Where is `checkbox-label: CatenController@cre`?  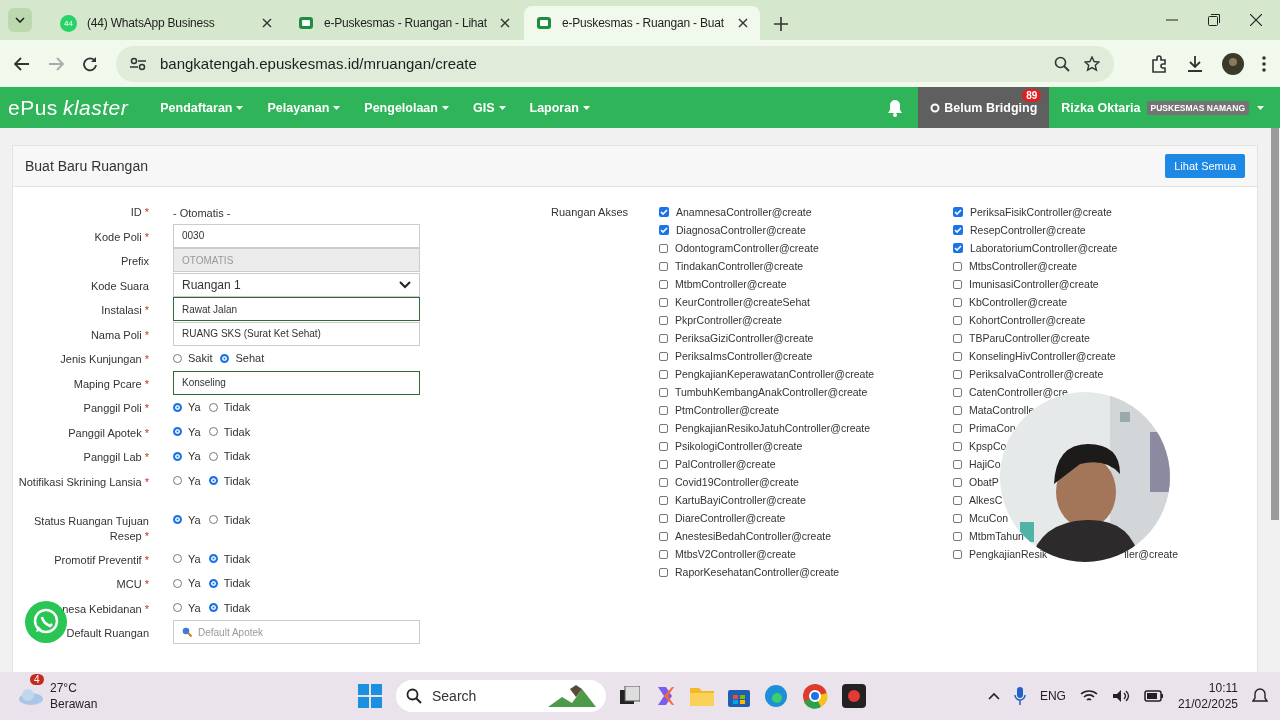 checkbox-label: CatenController@cre is located at coordinates (1018, 392).